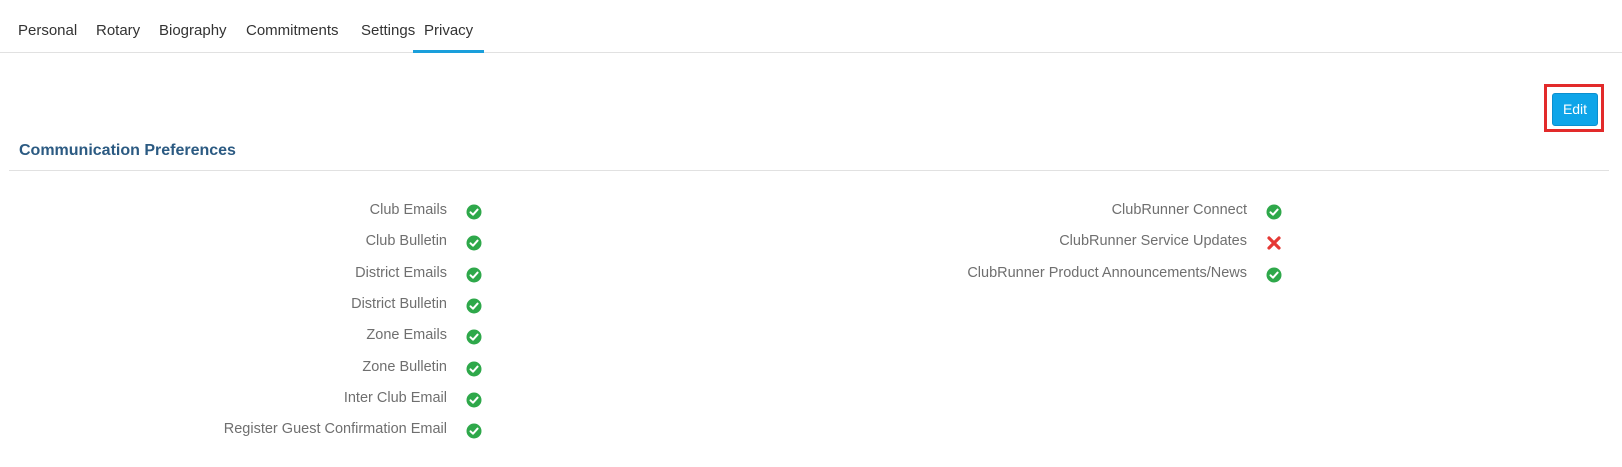 Image resolution: width=1622 pixels, height=467 pixels. What do you see at coordinates (47, 36) in the screenshot?
I see `tab-personal: Personal` at bounding box center [47, 36].